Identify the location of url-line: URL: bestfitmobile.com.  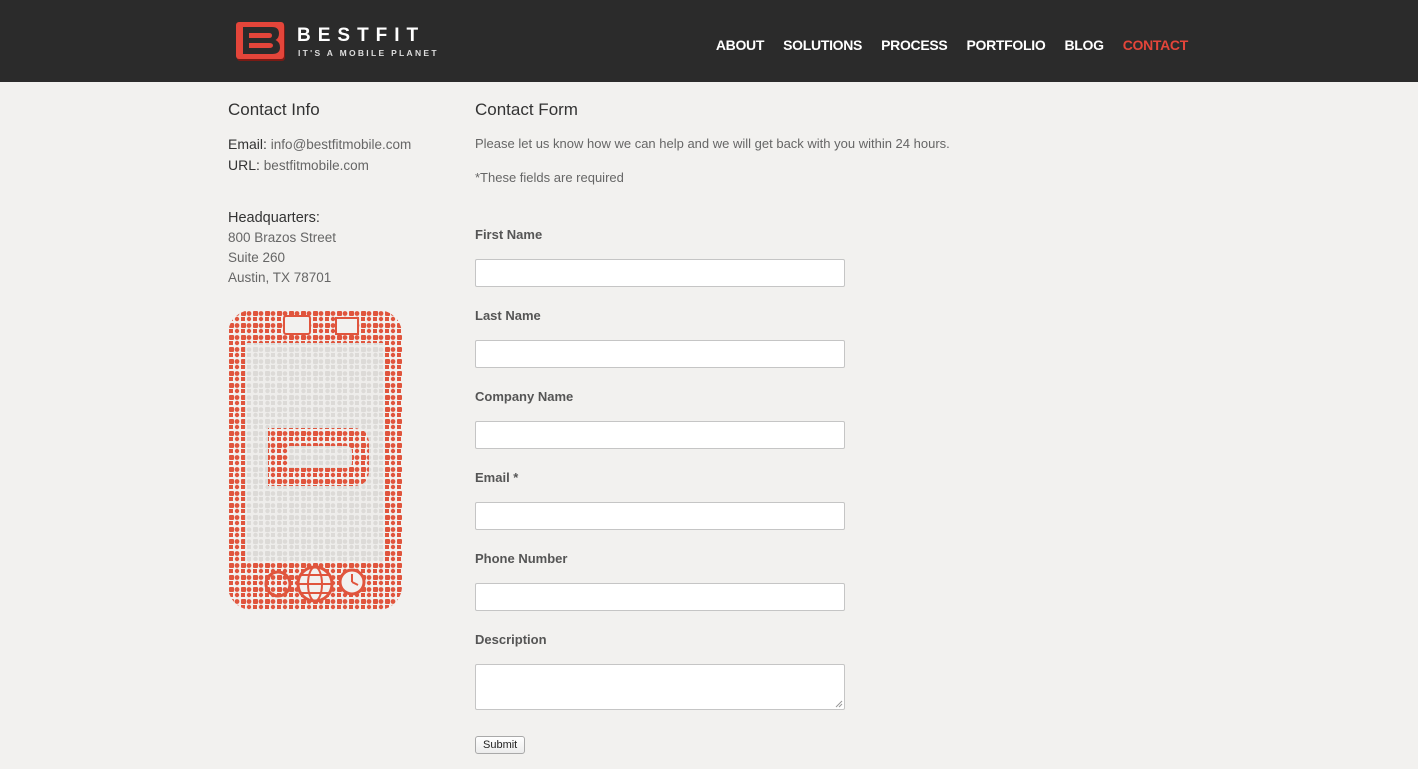
(333, 165).